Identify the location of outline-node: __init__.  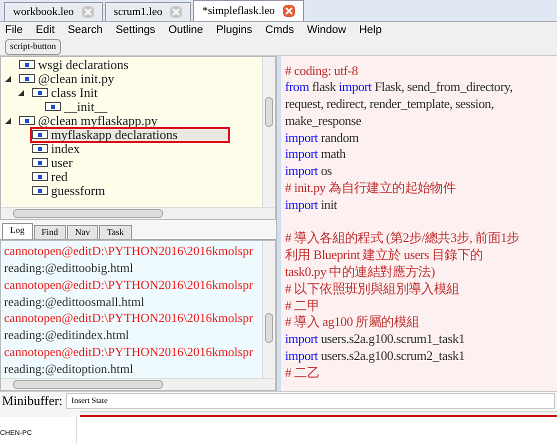
(80, 106).